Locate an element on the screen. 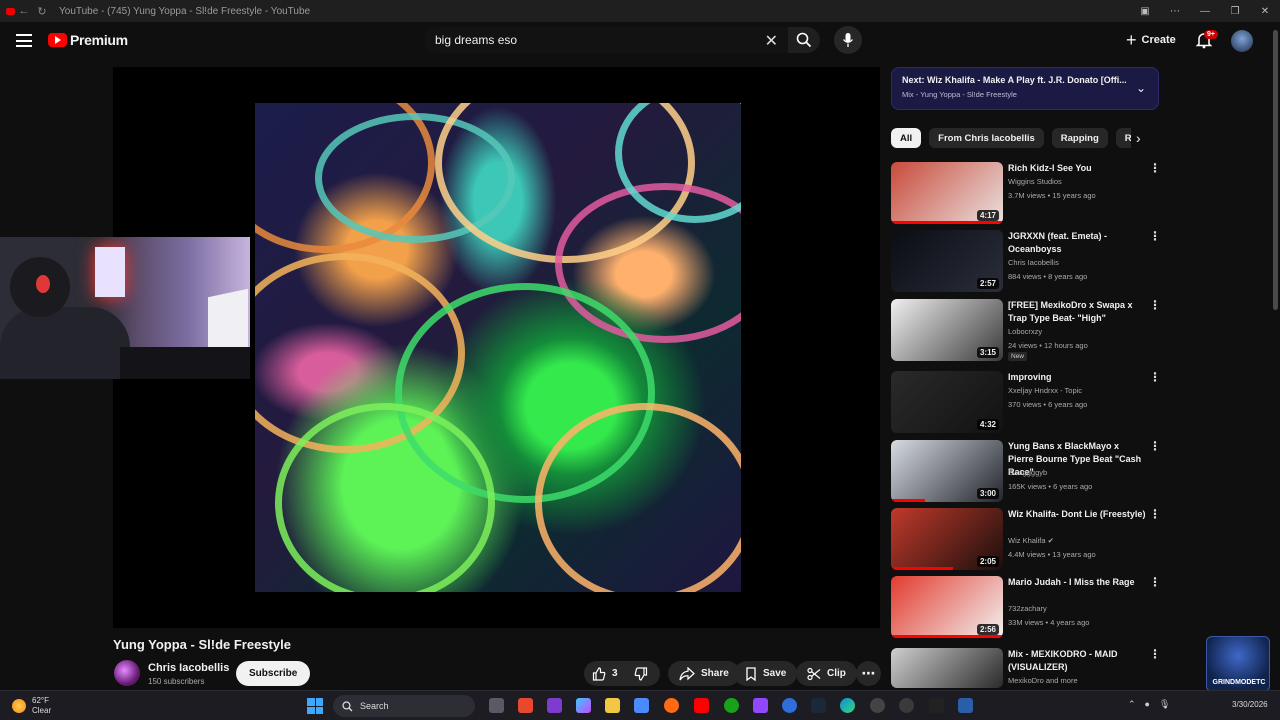  webcam-overlay is located at coordinates (125, 308).